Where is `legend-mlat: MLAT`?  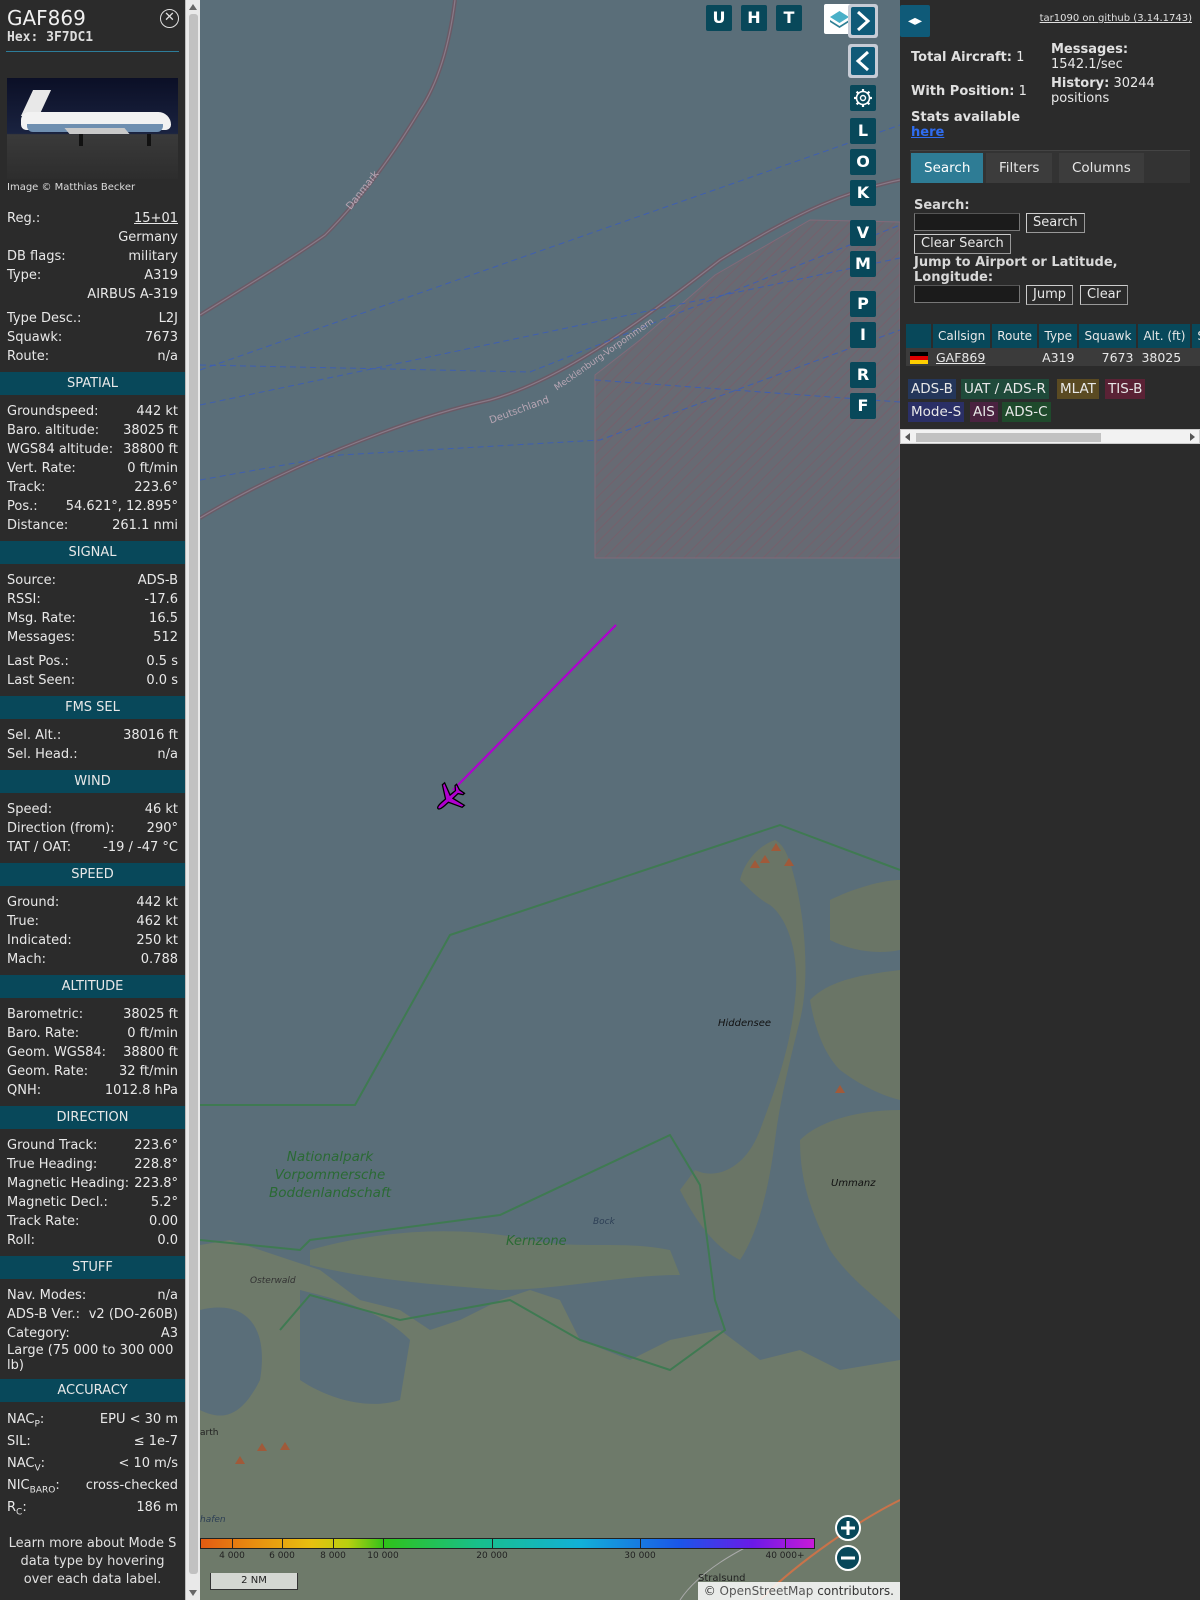
legend-mlat: MLAT is located at coordinates (1078, 389).